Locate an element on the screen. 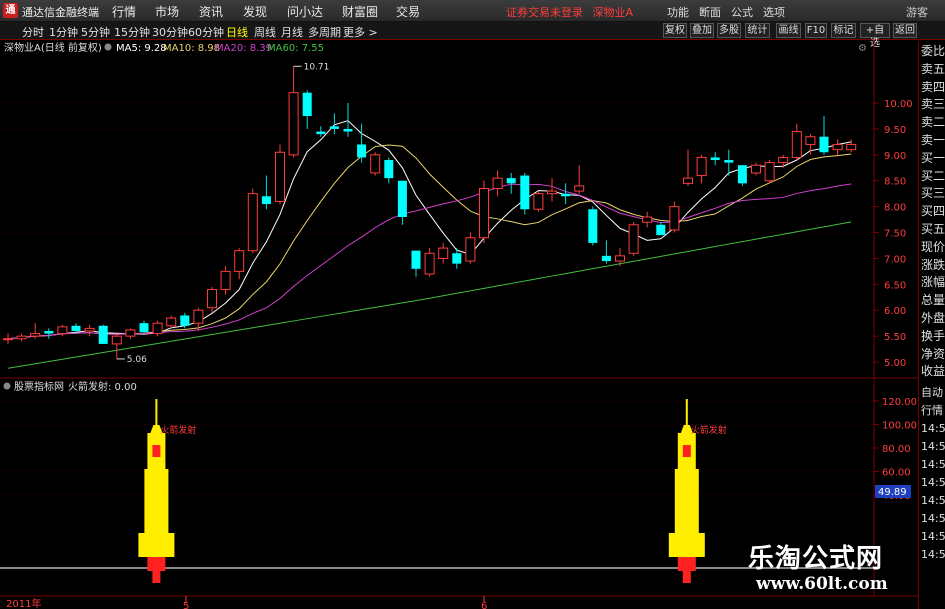 The image size is (945, 609). period-daily: 日线 is located at coordinates (237, 32).